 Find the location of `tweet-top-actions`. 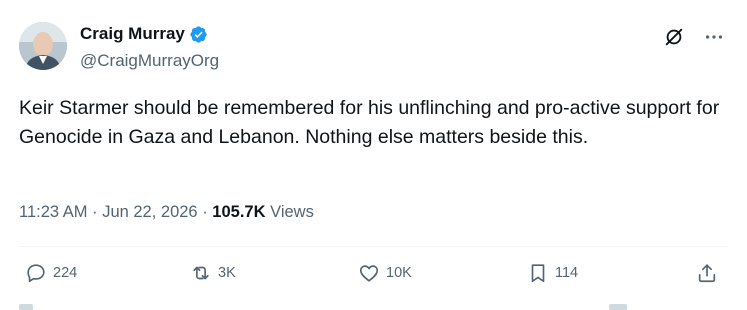

tweet-top-actions is located at coordinates (694, 37).